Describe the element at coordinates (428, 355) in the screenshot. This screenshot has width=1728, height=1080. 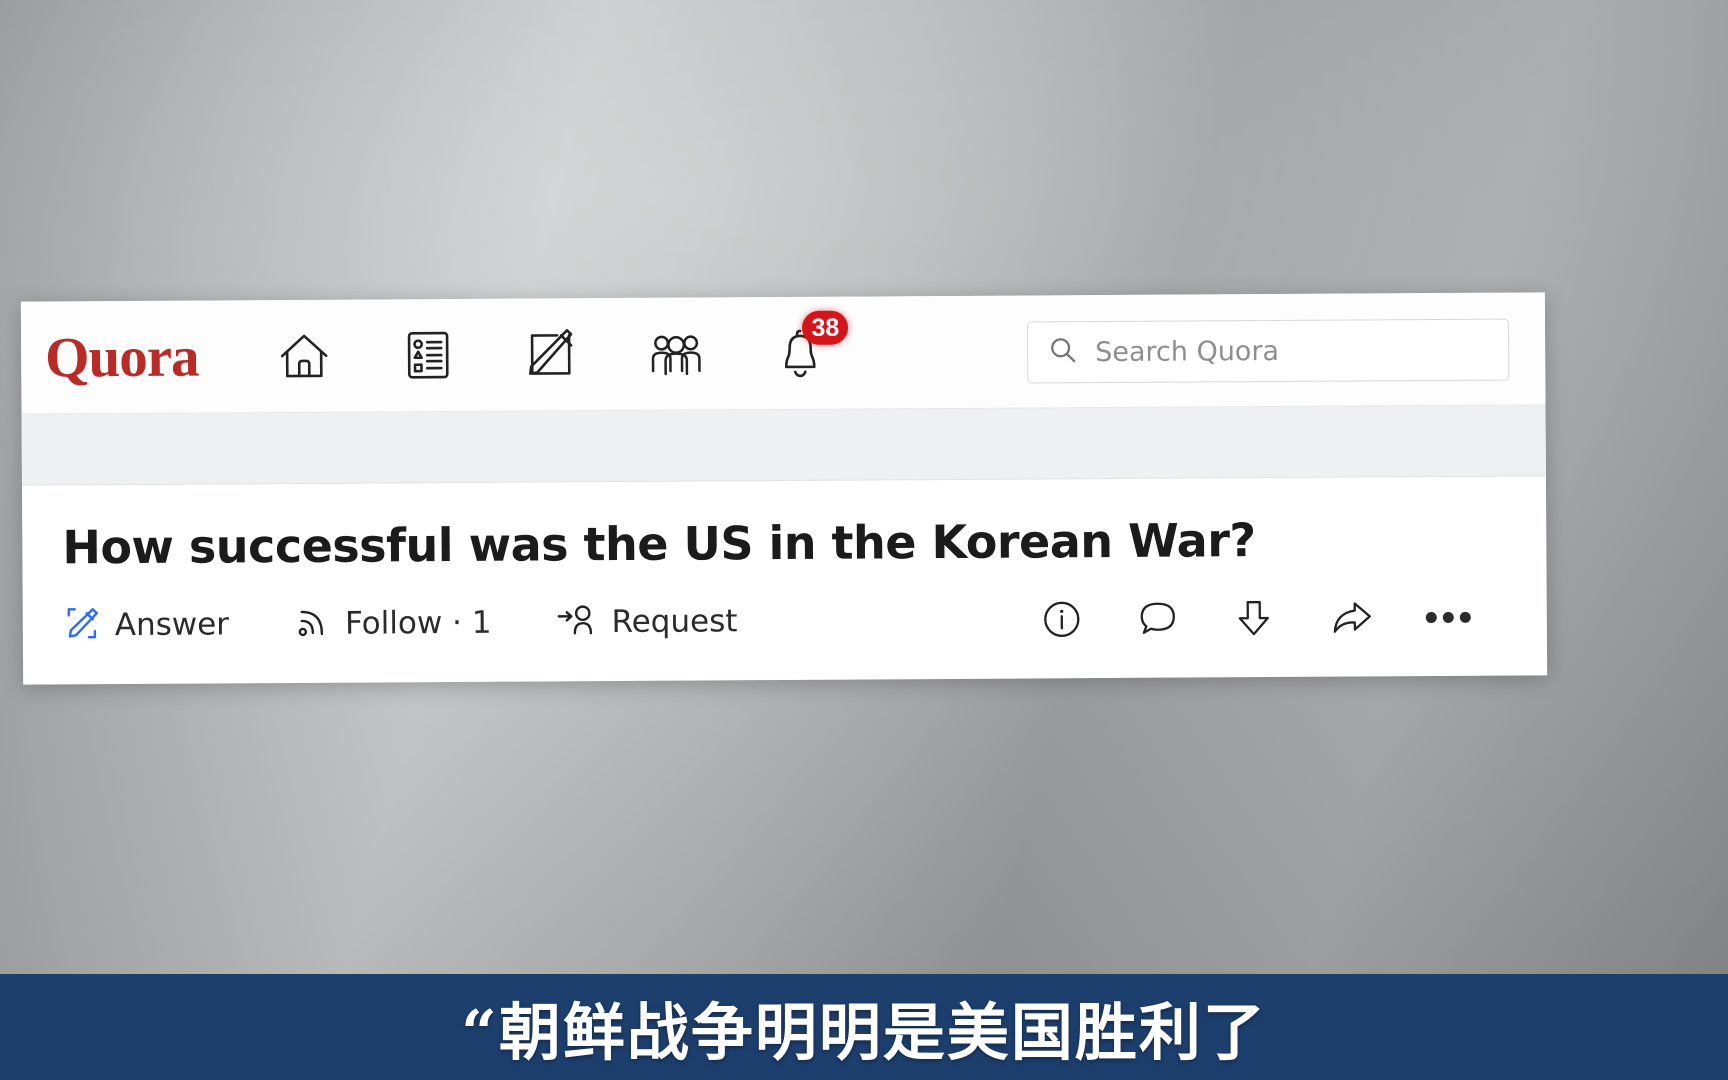
I see `feed-list-icon` at that location.